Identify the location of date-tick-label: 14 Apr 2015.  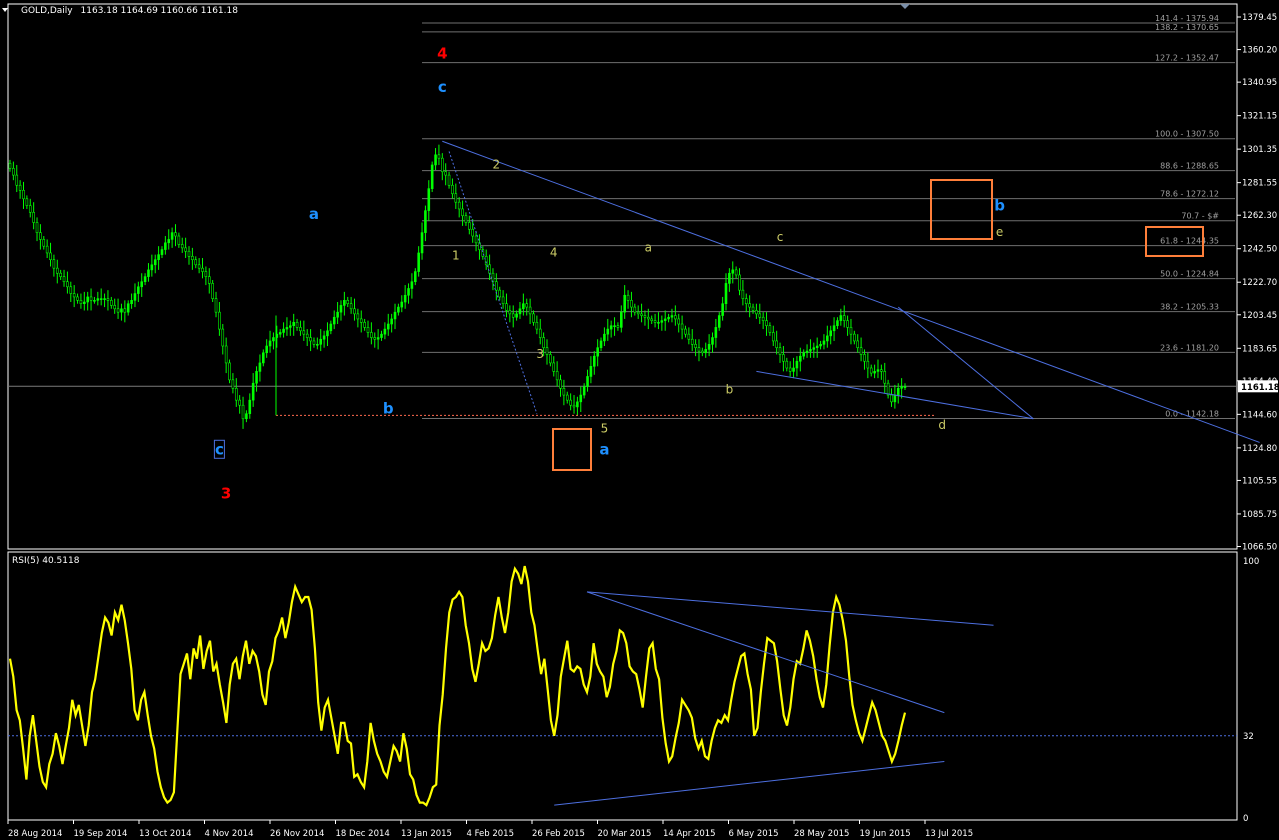
(689, 834).